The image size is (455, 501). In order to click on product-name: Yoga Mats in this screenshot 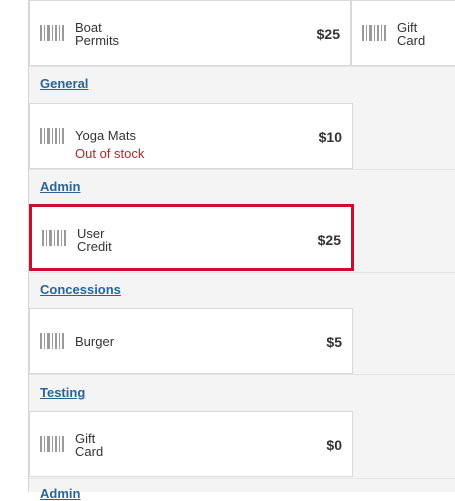, I will do `click(105, 135)`.